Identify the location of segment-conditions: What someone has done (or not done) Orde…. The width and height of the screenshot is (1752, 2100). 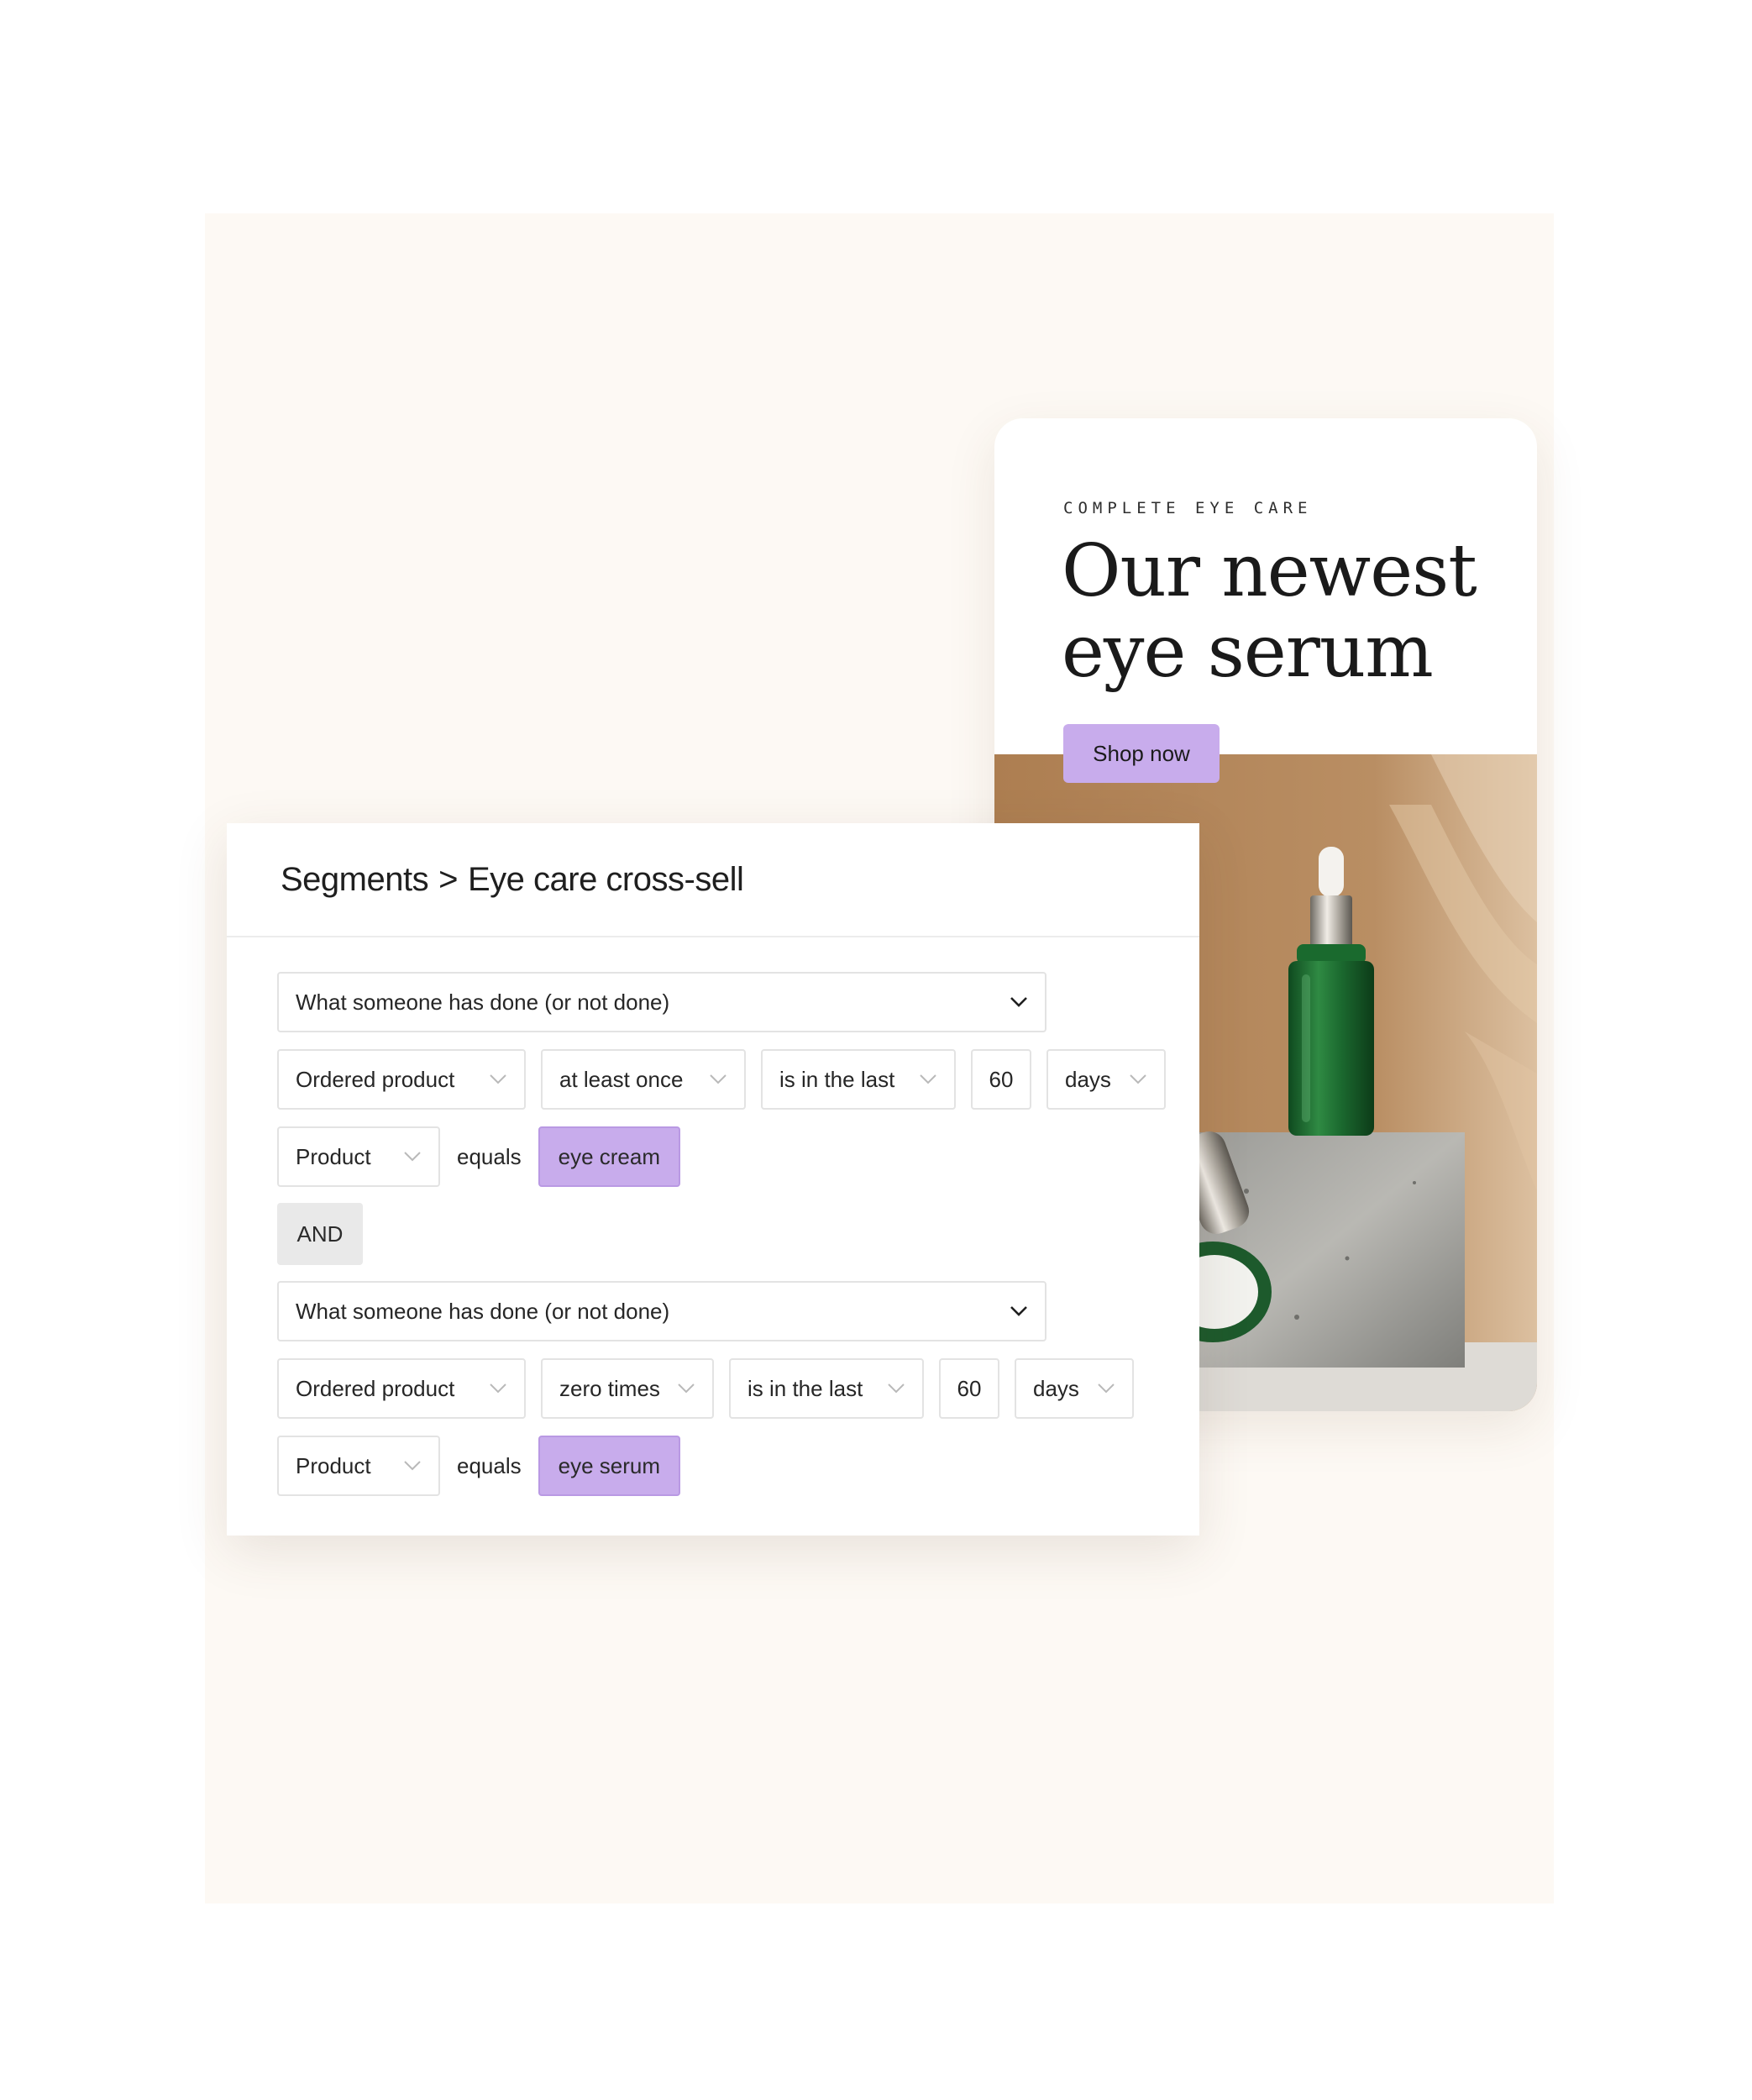
(738, 1241).